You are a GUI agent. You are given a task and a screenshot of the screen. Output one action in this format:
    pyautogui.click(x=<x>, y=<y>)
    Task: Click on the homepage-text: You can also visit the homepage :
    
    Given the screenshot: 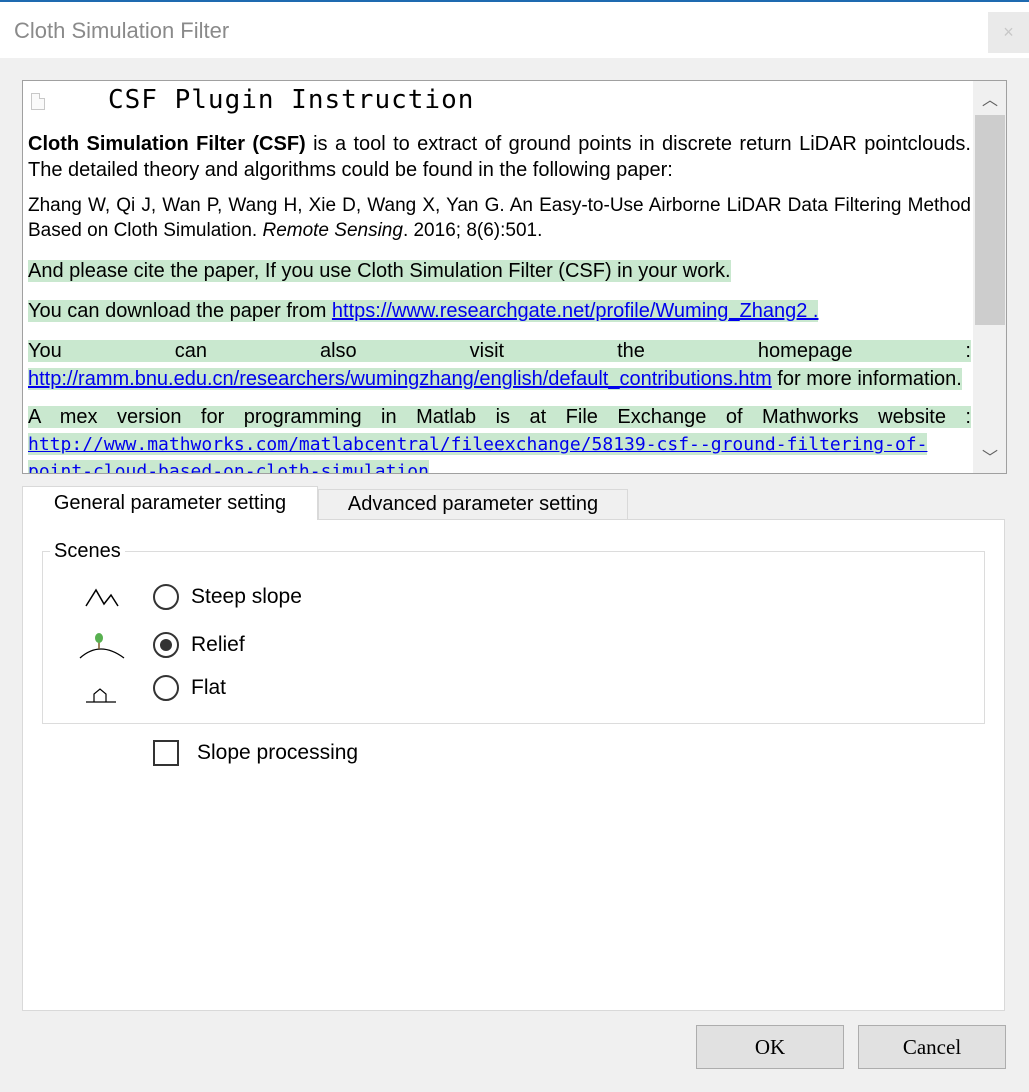 What is the action you would take?
    pyautogui.click(x=499, y=351)
    